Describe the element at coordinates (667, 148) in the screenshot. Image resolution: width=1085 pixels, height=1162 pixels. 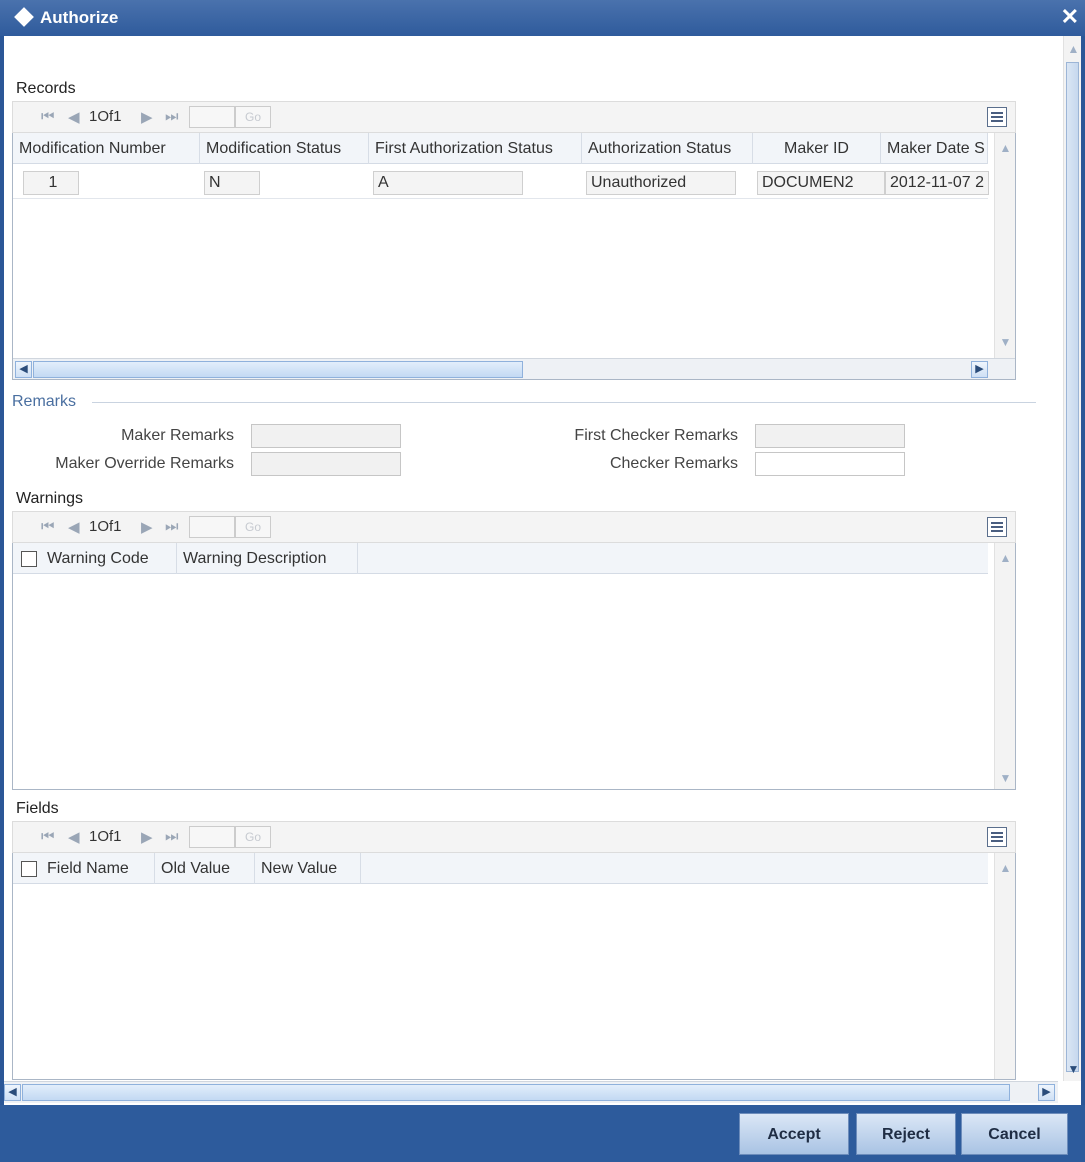
I see `col-authorization-status: Authorization Status` at that location.